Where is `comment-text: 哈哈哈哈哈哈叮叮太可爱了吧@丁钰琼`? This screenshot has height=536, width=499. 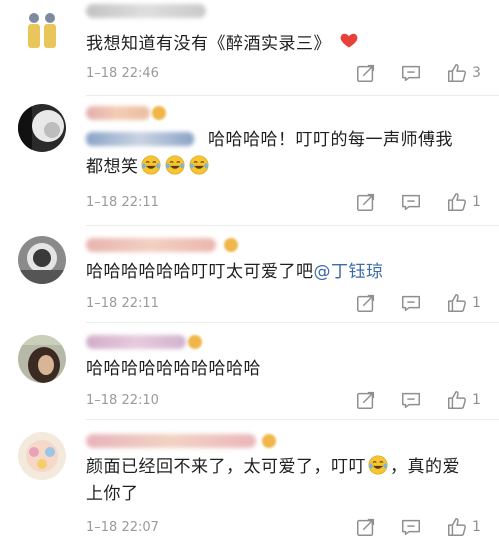
comment-text: 哈哈哈哈哈哈叮叮太可爱了吧@丁钰琼 is located at coordinates (286, 272).